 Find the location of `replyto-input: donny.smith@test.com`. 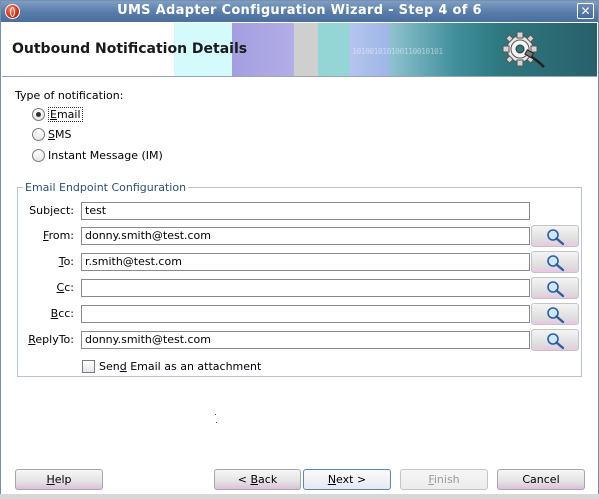

replyto-input: donny.smith@test.com is located at coordinates (305, 340).